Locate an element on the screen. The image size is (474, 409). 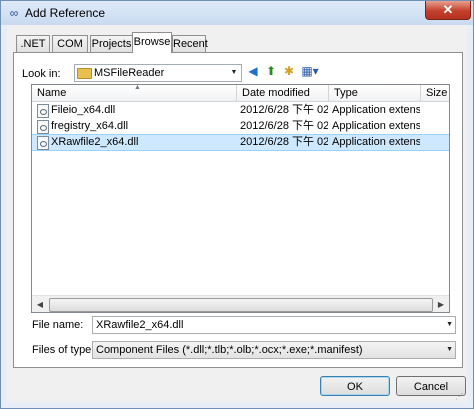
file-type-label: Files of type: is located at coordinates (63, 350).